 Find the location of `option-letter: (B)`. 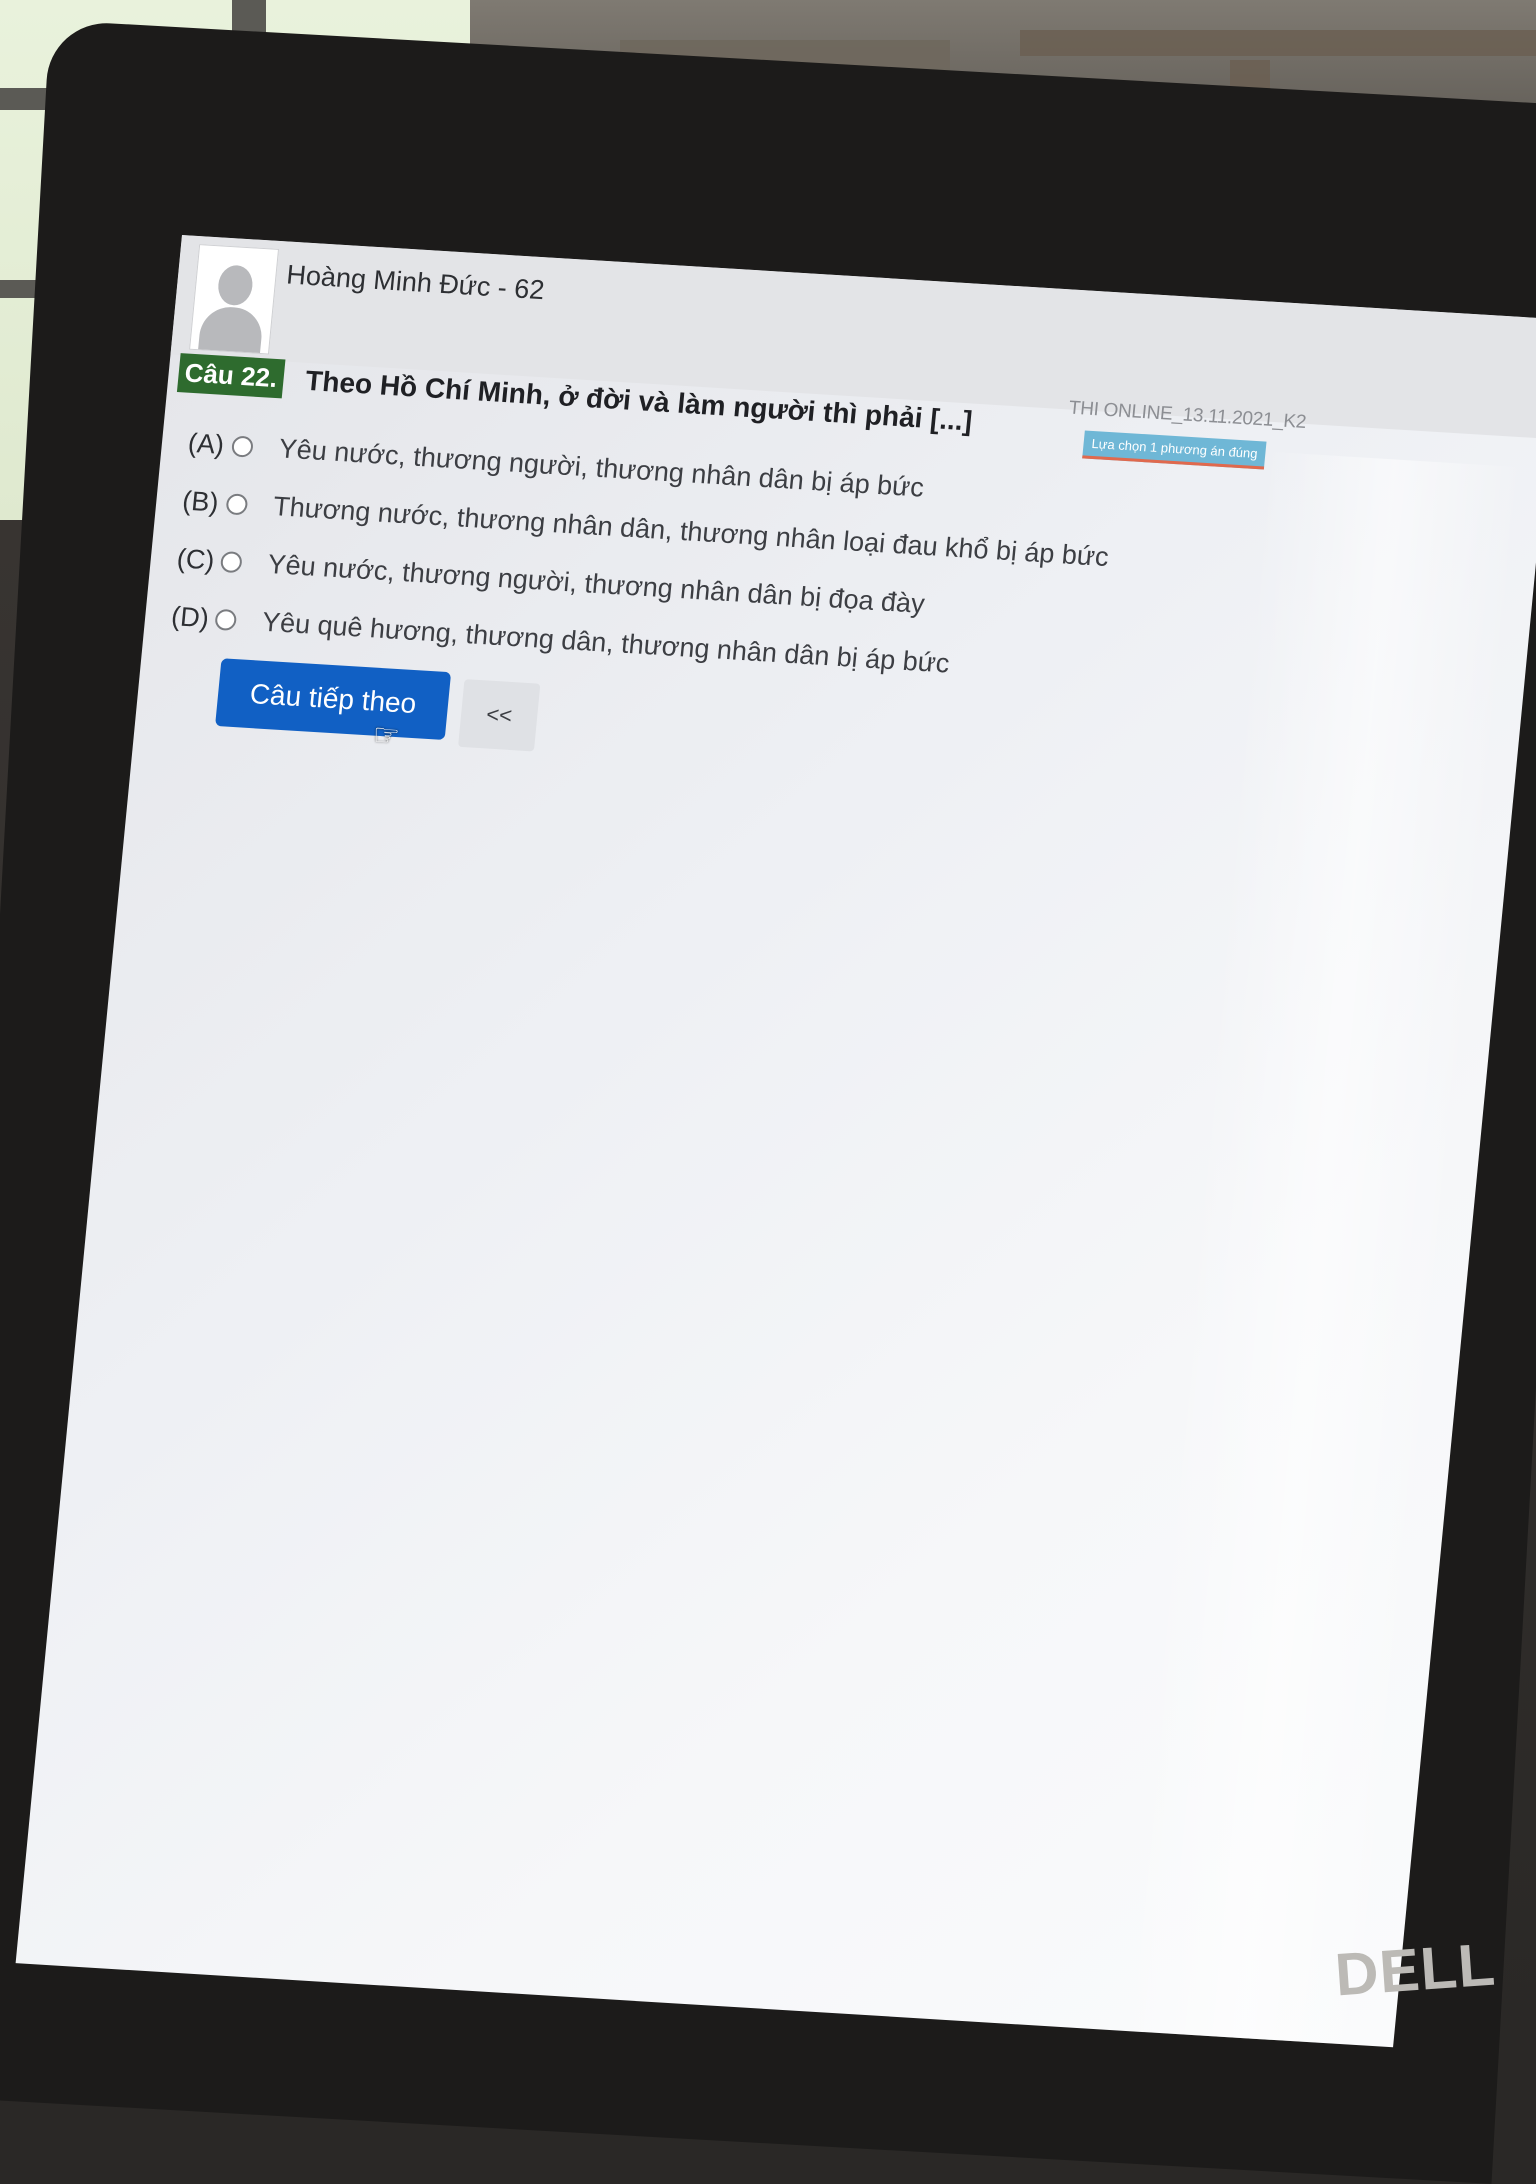

option-letter: (B) is located at coordinates (200, 501).